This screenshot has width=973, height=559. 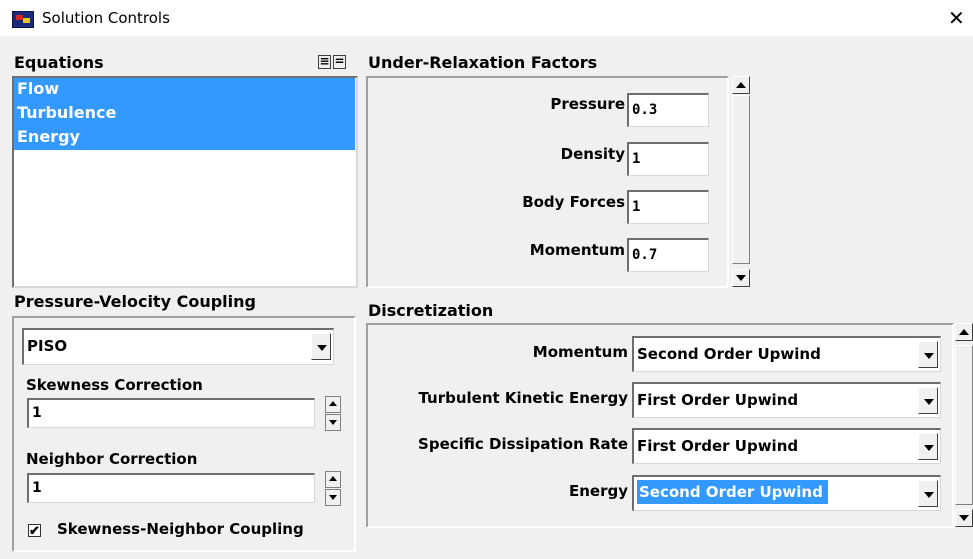 I want to click on coupling-checkbox-label: Skewness-Neighbor Coupling, so click(x=180, y=529).